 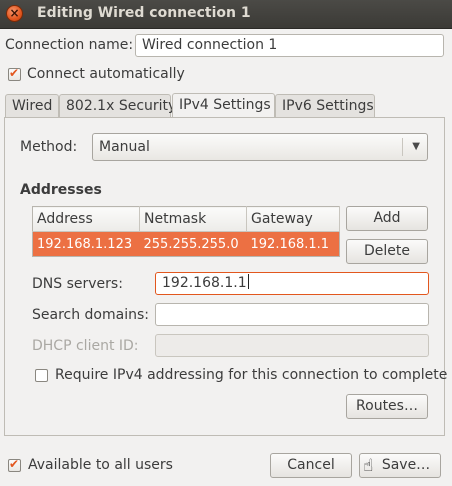 I want to click on combo-separator, so click(x=402, y=147).